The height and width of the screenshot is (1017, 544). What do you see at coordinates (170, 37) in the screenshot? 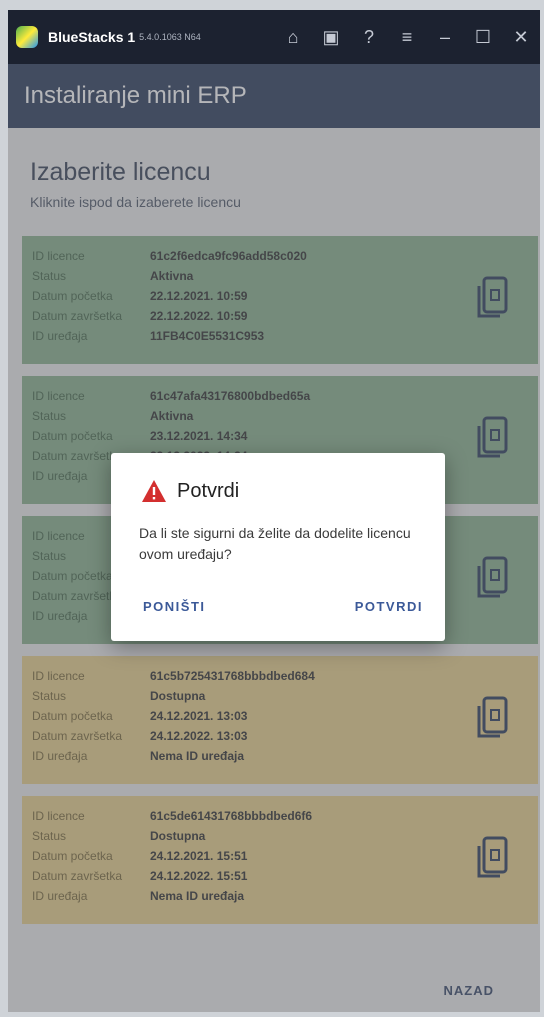
I see `emulator-version: 5.4.0.1063 N64` at bounding box center [170, 37].